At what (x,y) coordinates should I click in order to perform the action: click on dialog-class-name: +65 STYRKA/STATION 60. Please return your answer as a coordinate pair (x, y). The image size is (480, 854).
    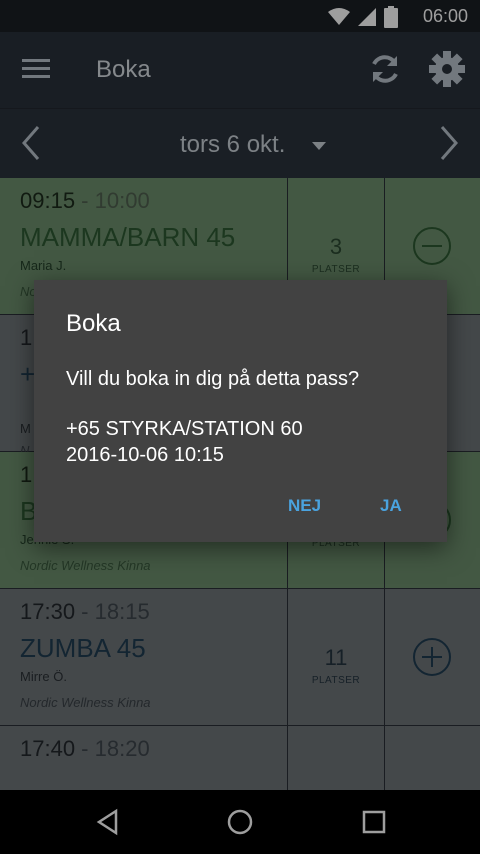
    Looking at the image, I should click on (184, 429).